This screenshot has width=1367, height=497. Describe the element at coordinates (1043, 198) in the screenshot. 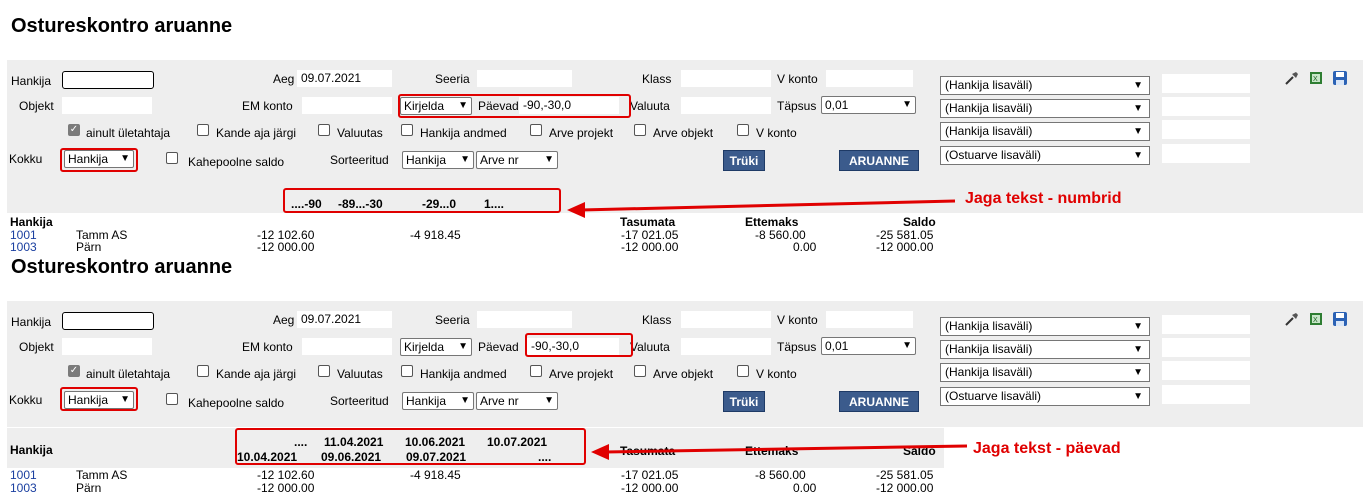

I see `annotation-label: Jaga tekst - numbrid` at that location.